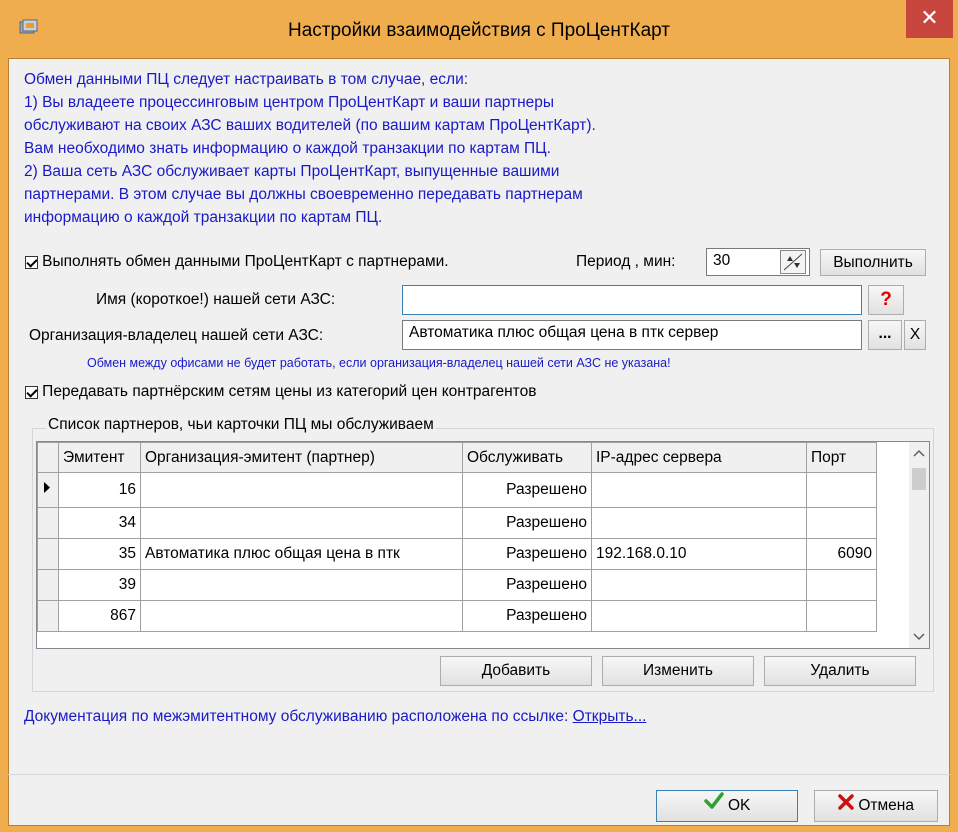 This screenshot has width=958, height=832. I want to click on cell-emitent: 34, so click(99, 523).